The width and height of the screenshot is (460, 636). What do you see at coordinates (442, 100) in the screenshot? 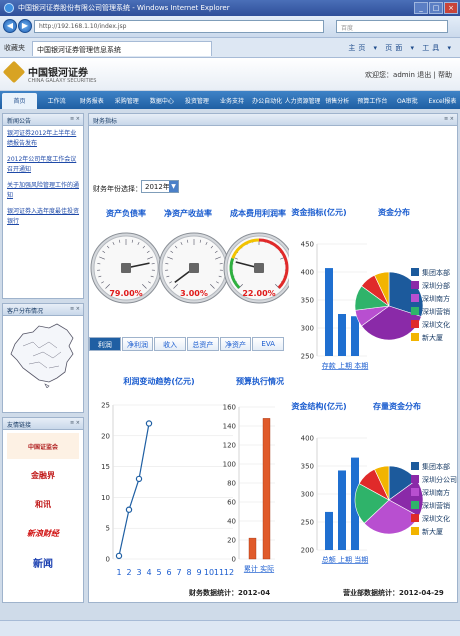
I see `nav-item: Excel报表` at bounding box center [442, 100].